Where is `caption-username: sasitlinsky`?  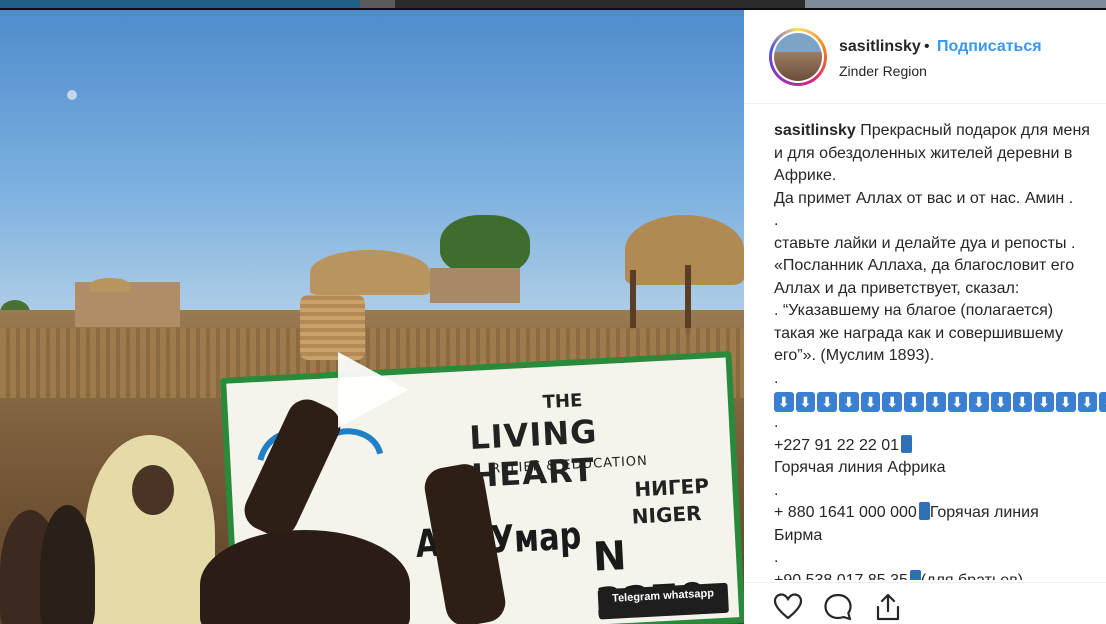
caption-username: sasitlinsky is located at coordinates (815, 130).